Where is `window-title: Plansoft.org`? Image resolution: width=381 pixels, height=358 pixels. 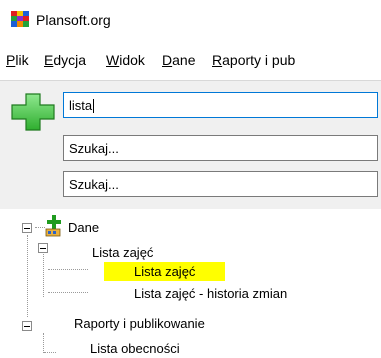 window-title: Plansoft.org is located at coordinates (73, 20).